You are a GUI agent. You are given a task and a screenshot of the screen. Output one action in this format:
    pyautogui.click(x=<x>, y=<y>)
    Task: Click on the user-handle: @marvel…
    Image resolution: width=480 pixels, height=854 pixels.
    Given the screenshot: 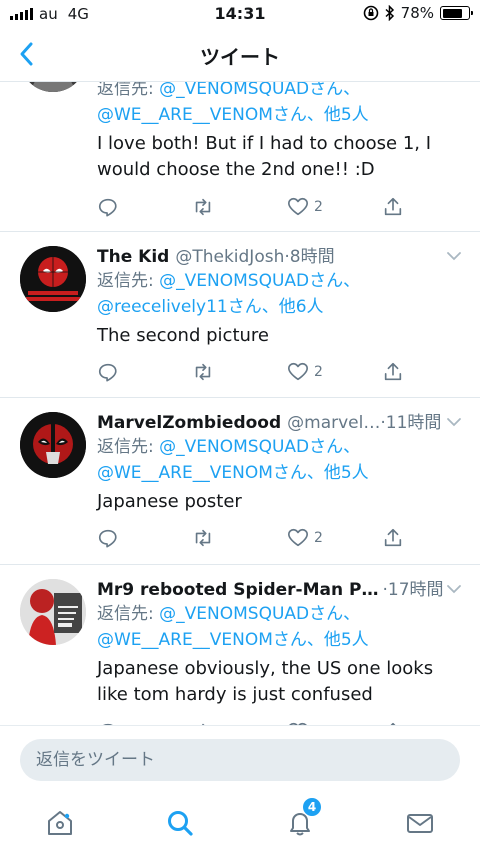 What is the action you would take?
    pyautogui.click(x=333, y=423)
    